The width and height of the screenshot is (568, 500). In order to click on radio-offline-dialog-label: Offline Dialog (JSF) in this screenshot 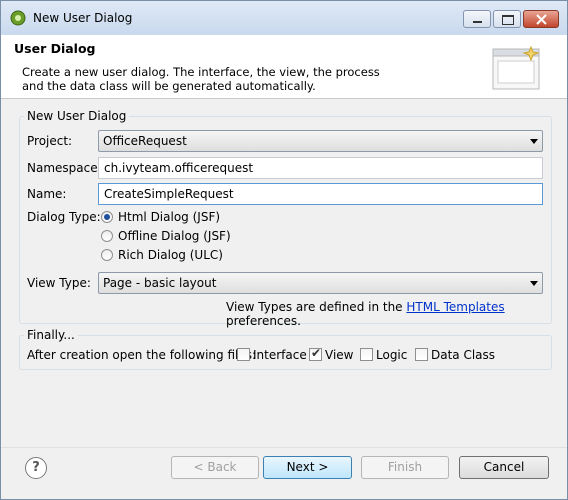, I will do `click(174, 236)`.